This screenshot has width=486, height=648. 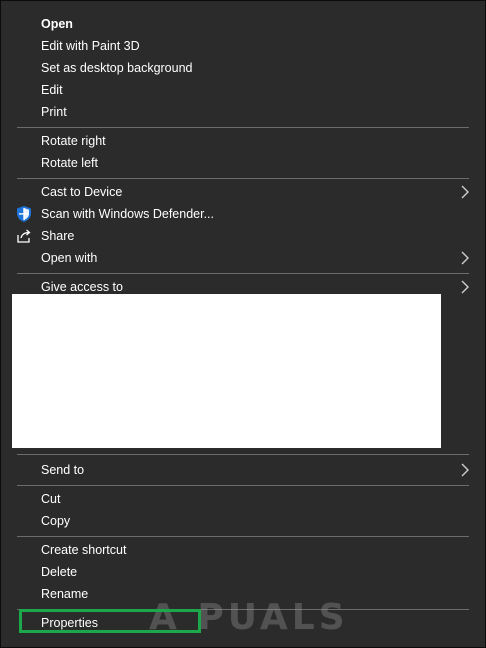 What do you see at coordinates (244, 24) in the screenshot?
I see `menu-item-open: Open` at bounding box center [244, 24].